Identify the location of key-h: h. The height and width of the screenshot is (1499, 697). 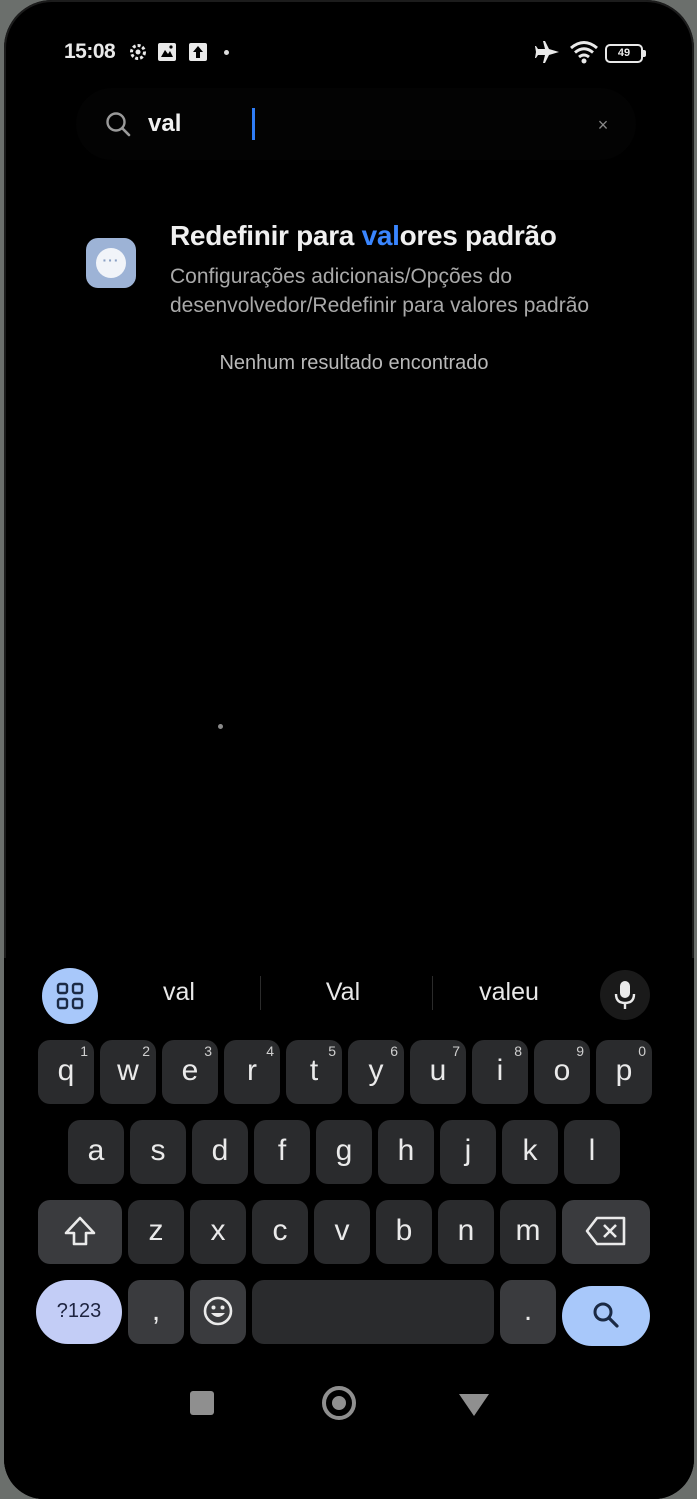
(406, 1152).